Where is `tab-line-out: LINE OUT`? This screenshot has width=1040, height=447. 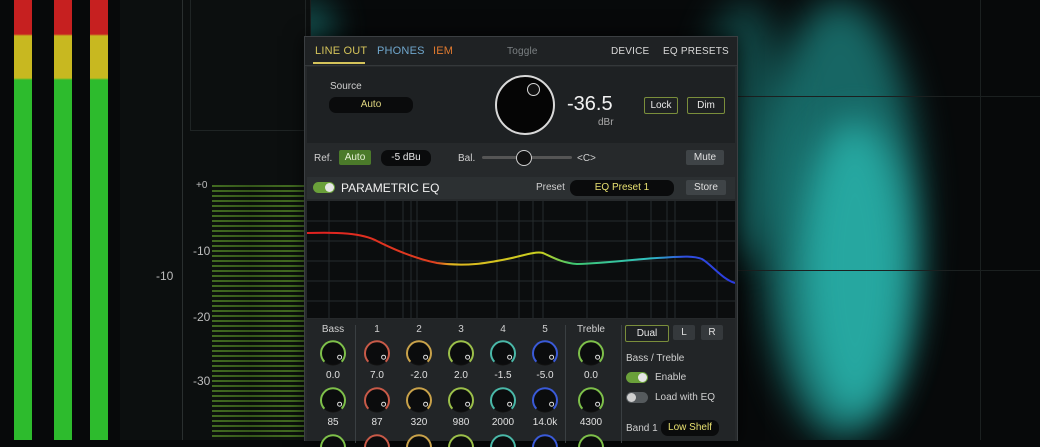
tab-line-out: LINE OUT is located at coordinates (341, 51).